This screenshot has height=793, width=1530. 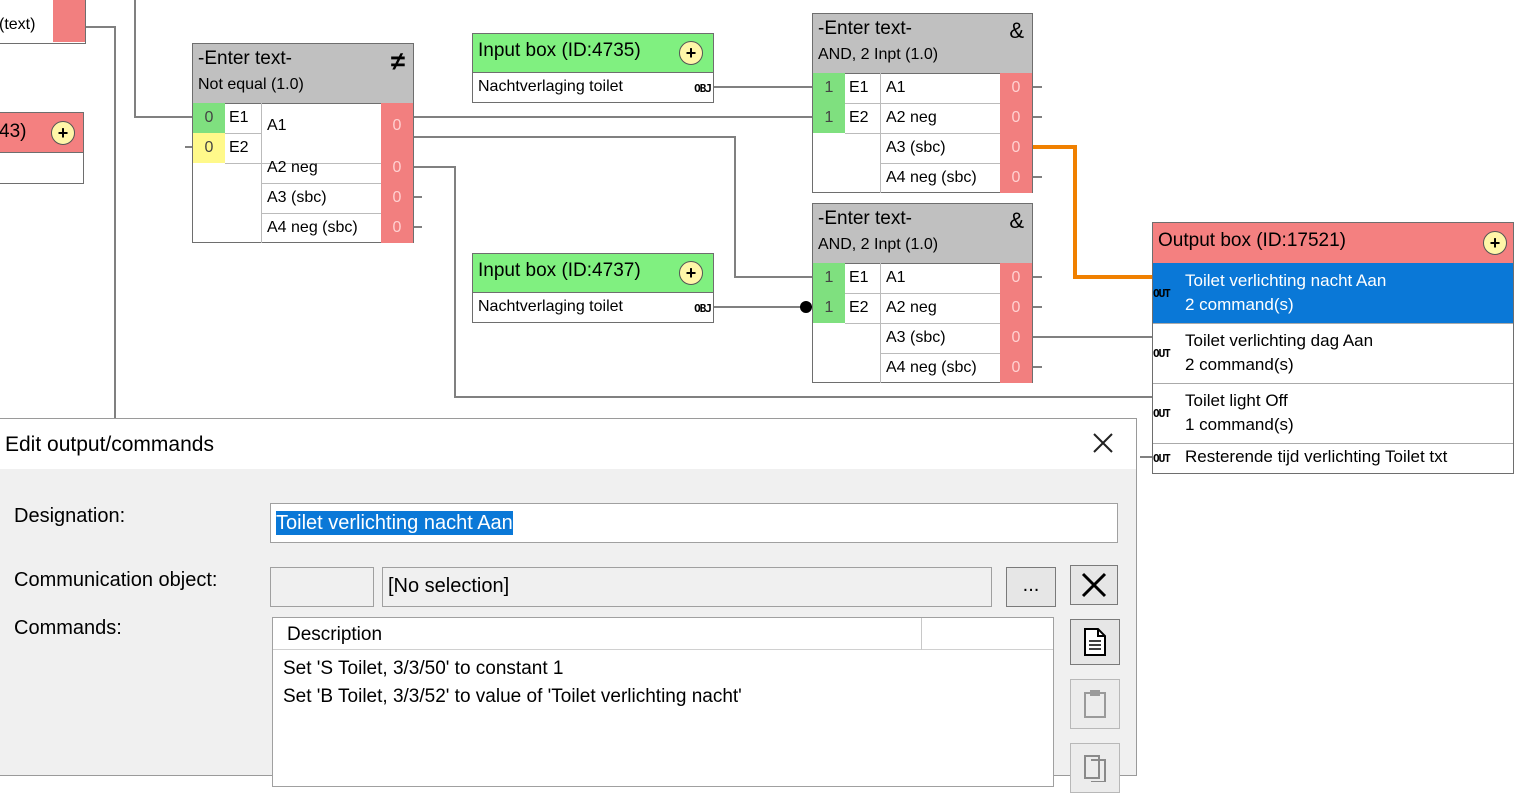 What do you see at coordinates (13, 131) in the screenshot?
I see `partial-value-label: 43)` at bounding box center [13, 131].